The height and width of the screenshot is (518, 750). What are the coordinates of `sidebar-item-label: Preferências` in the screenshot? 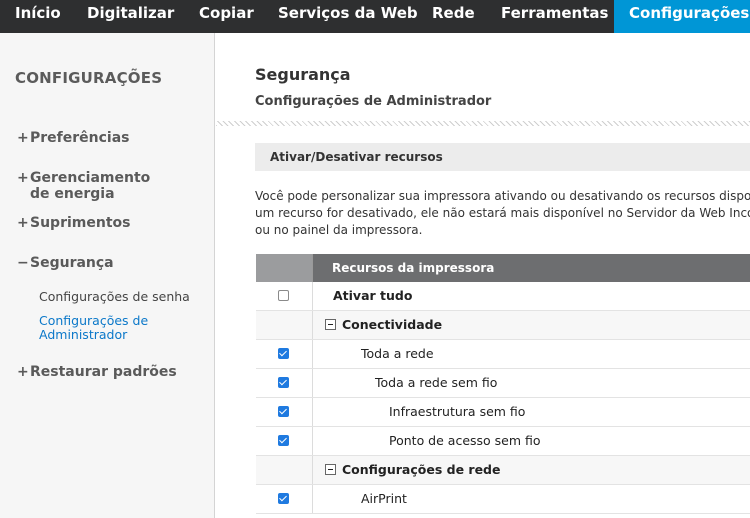 It's located at (80, 138).